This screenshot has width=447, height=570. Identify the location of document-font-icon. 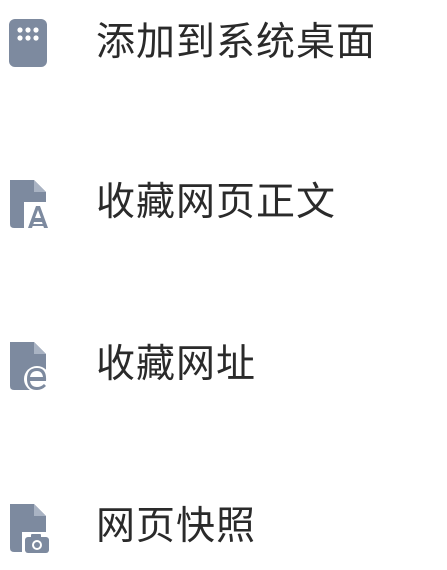
(28, 204).